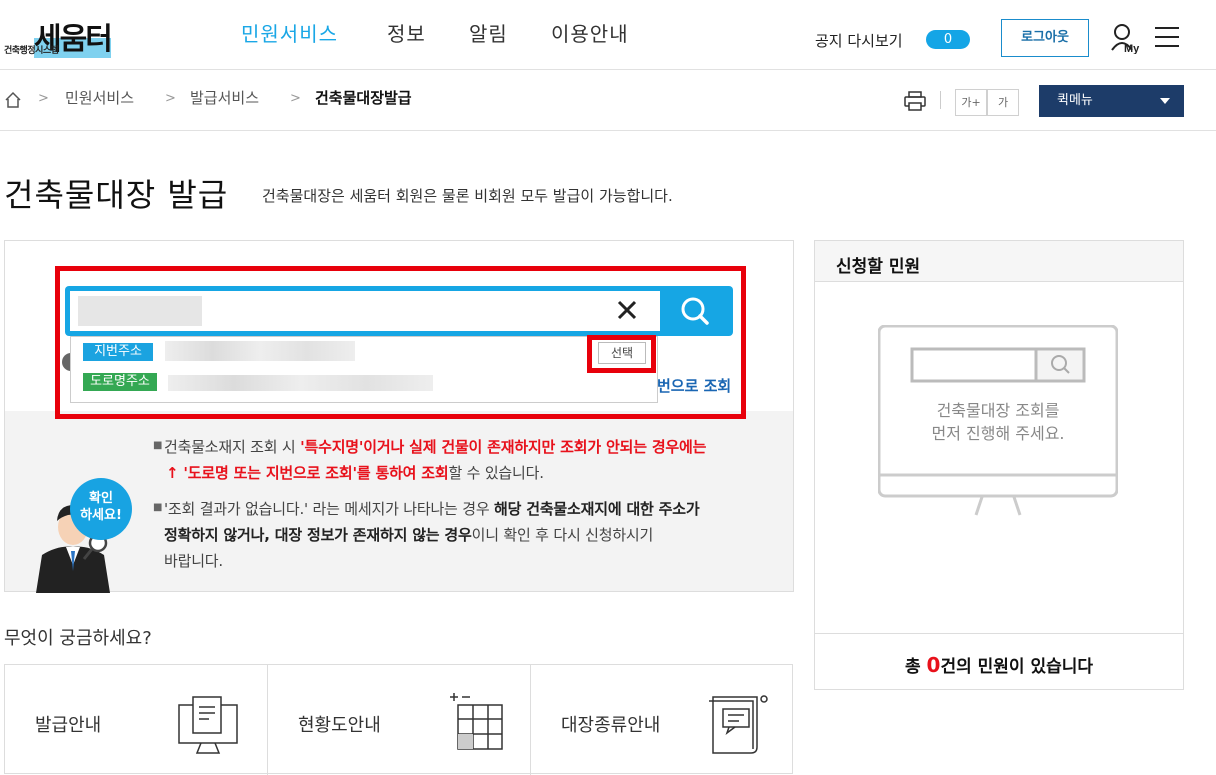 This screenshot has width=1216, height=775. What do you see at coordinates (355, 473) in the screenshot?
I see `info-line-2: ↑ '도로명 또는 지번으로 조회'를 통하여 조회할 수 있습니다.` at bounding box center [355, 473].